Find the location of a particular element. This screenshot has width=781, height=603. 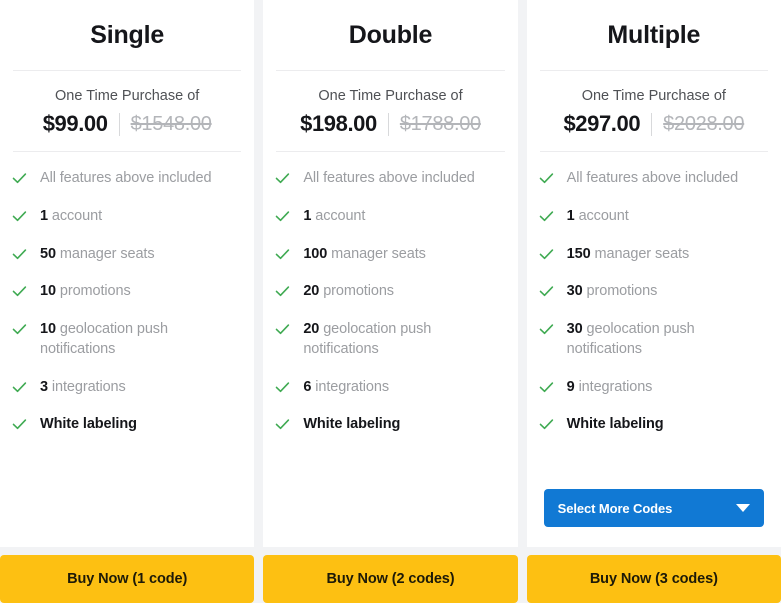

feature-item: 30 promotions is located at coordinates (654, 291).